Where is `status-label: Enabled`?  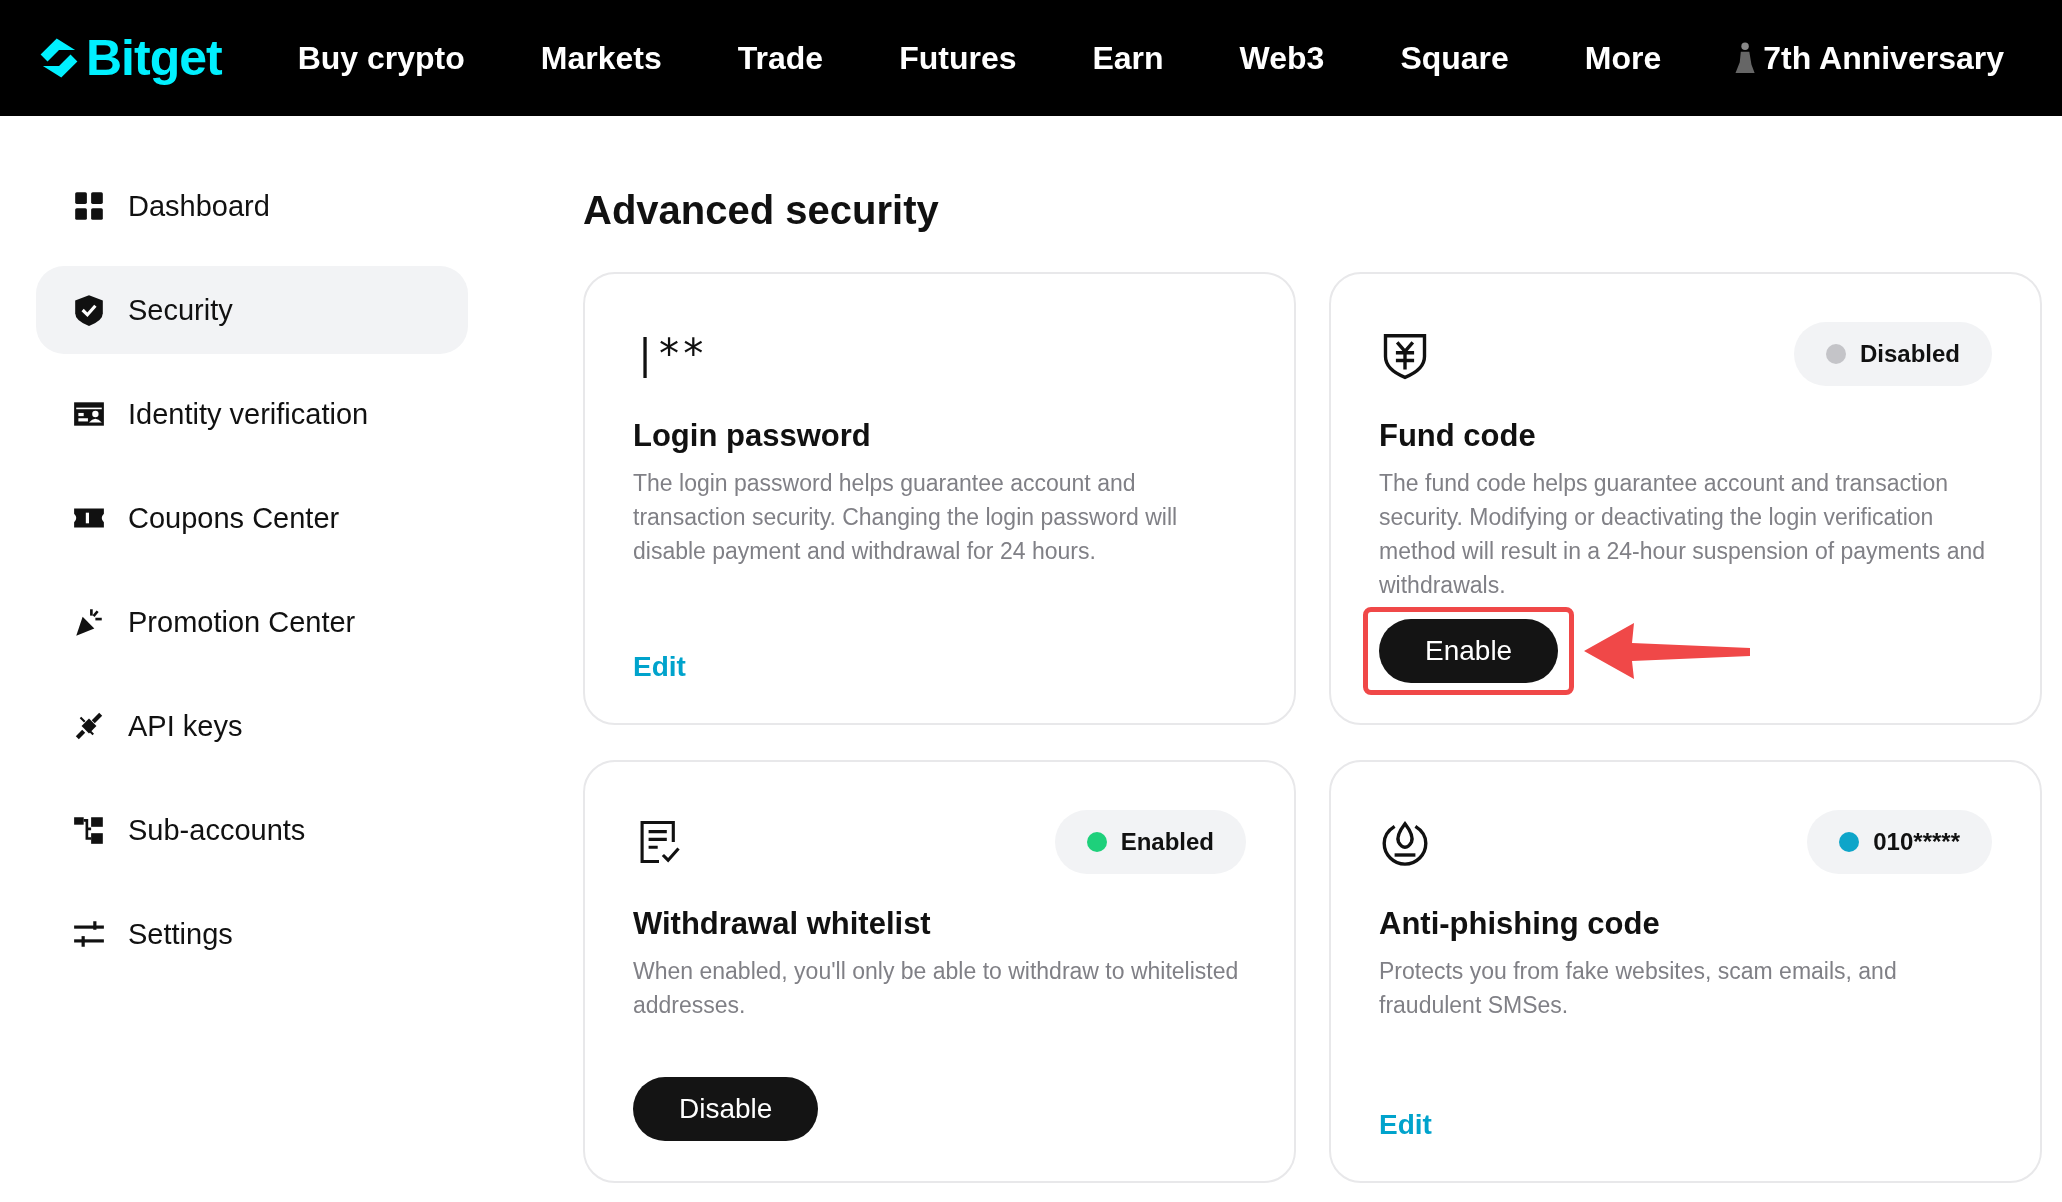 status-label: Enabled is located at coordinates (1167, 842).